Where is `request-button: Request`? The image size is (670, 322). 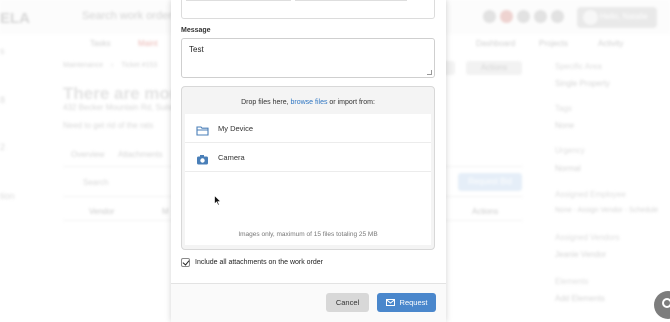
request-button: Request is located at coordinates (406, 302).